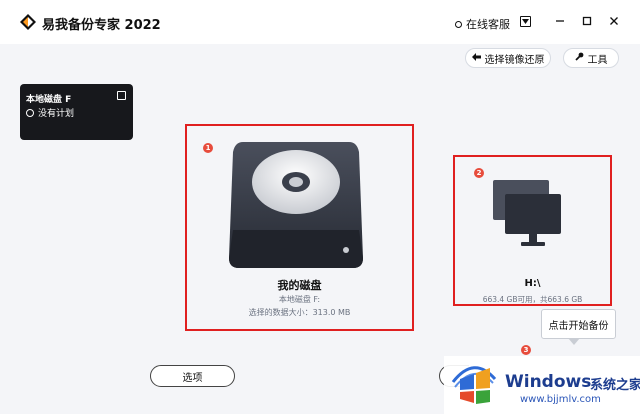 The image size is (640, 414). What do you see at coordinates (121, 95) in the screenshot?
I see `edit-icon` at bounding box center [121, 95].